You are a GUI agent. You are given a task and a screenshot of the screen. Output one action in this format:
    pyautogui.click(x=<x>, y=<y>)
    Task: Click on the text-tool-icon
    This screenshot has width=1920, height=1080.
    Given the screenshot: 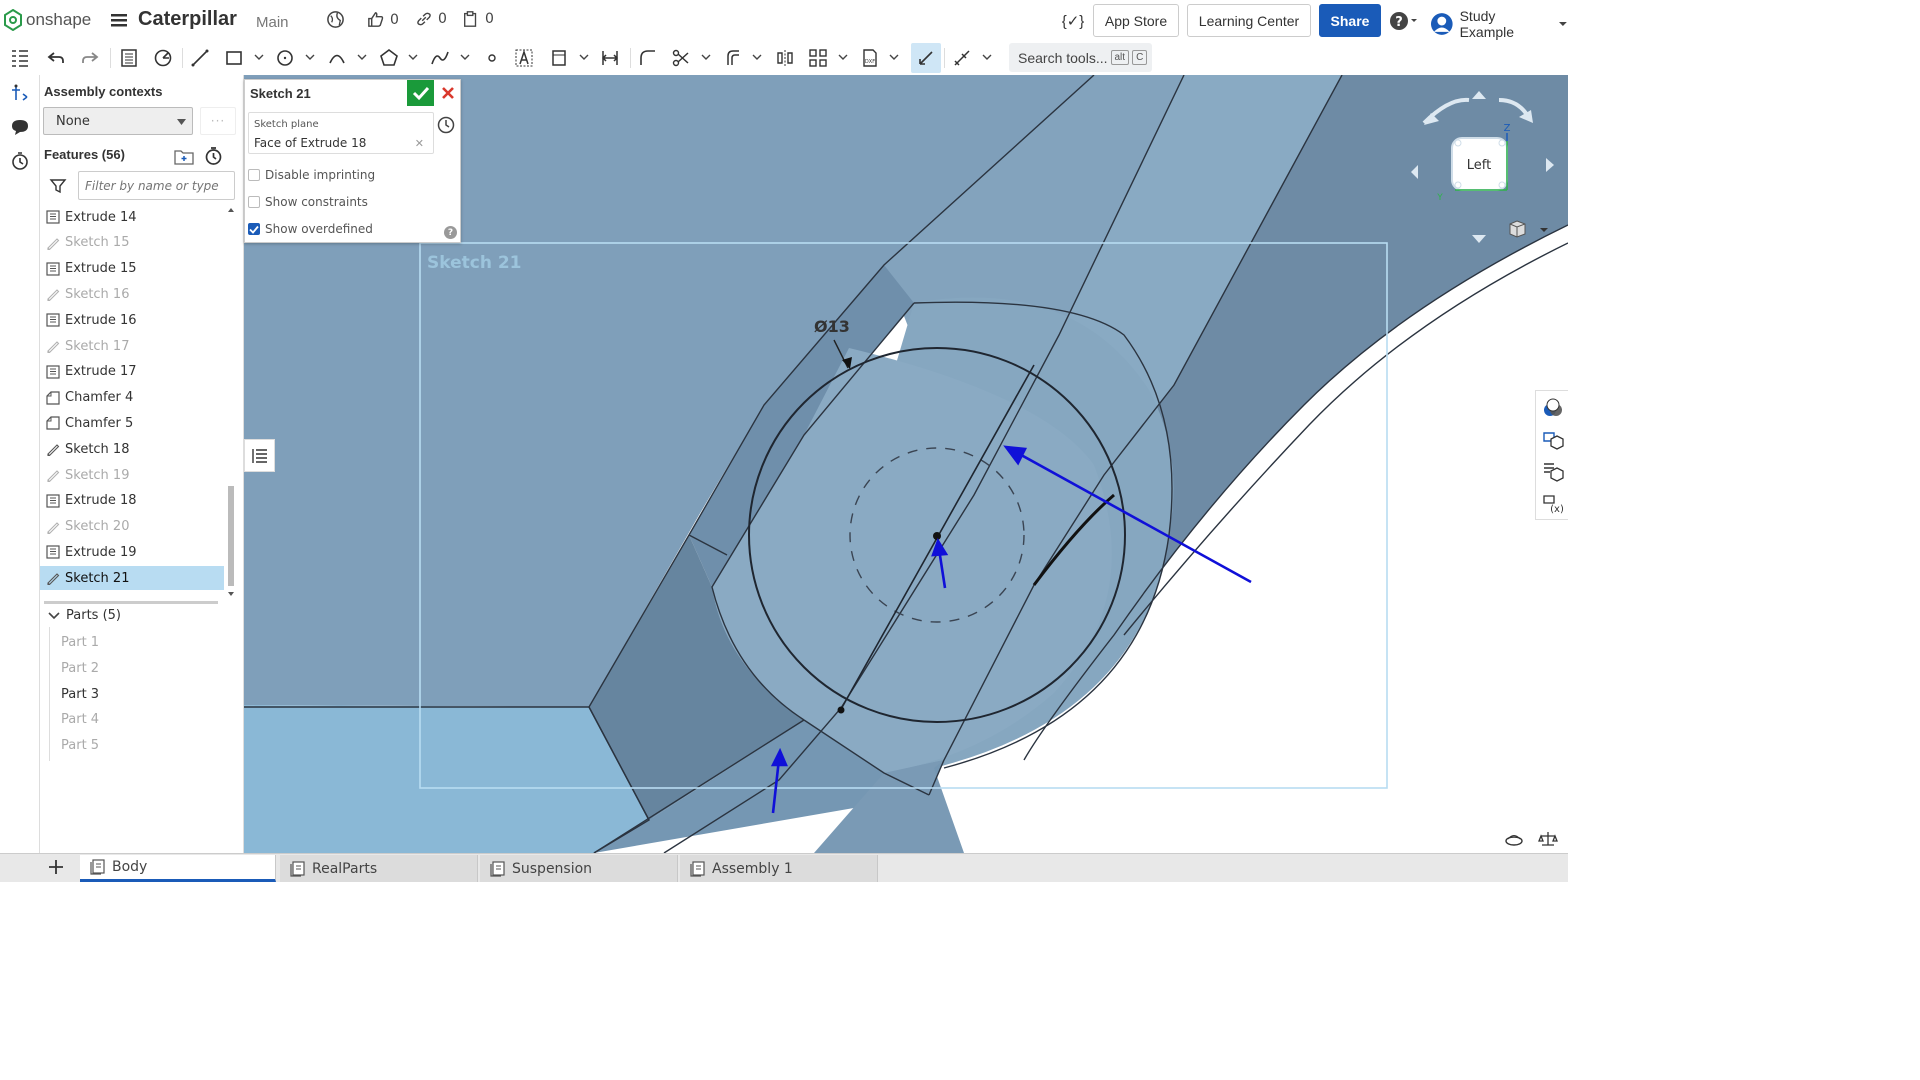 What is the action you would take?
    pyautogui.click(x=524, y=58)
    